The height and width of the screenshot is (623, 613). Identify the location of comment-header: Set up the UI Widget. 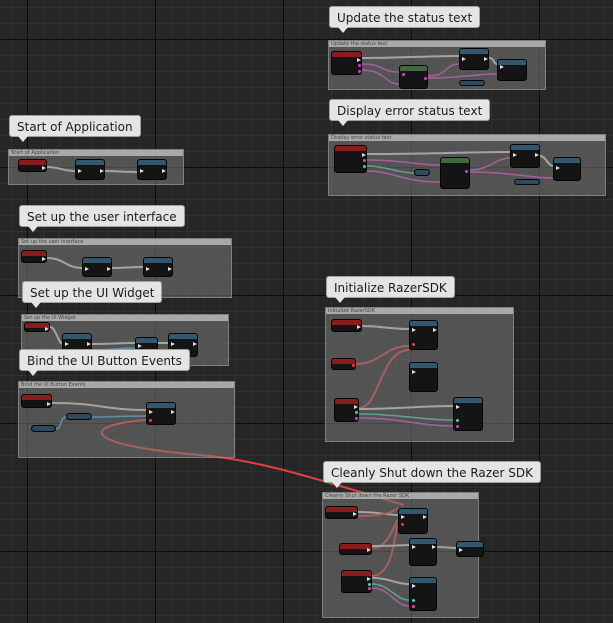
(125, 318).